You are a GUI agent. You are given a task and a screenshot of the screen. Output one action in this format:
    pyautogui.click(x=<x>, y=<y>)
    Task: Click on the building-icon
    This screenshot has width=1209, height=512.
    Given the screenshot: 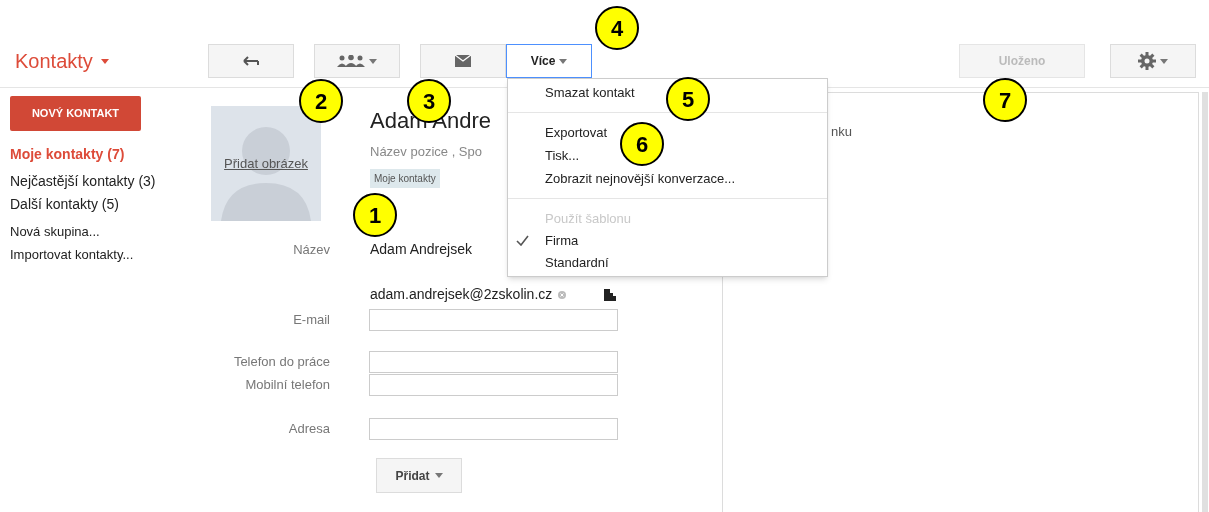 What is the action you would take?
    pyautogui.click(x=611, y=294)
    